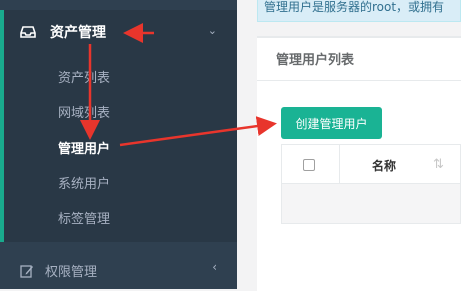  Describe the element at coordinates (315, 60) in the screenshot. I see `panel-title: 管理用户列表` at that location.